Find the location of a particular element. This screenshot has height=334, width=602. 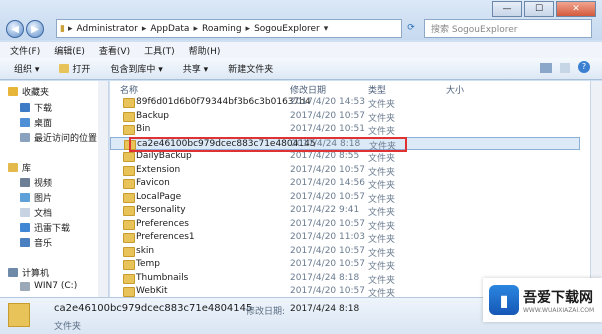

column-size: 大小 is located at coordinates (455, 89).